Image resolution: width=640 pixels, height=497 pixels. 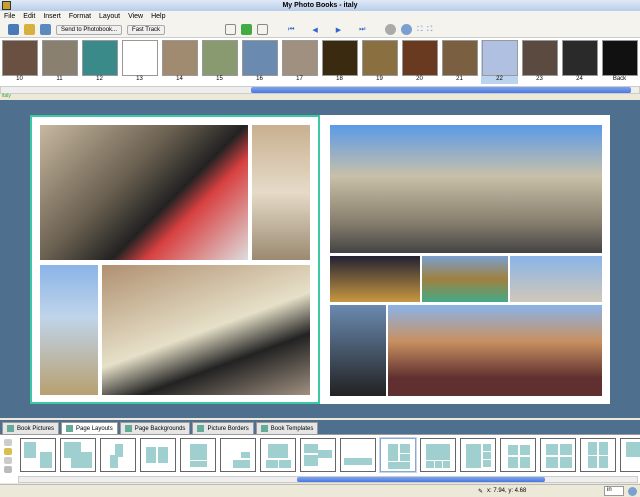 I want to click on fast-track-button: Fast Track, so click(x=146, y=29).